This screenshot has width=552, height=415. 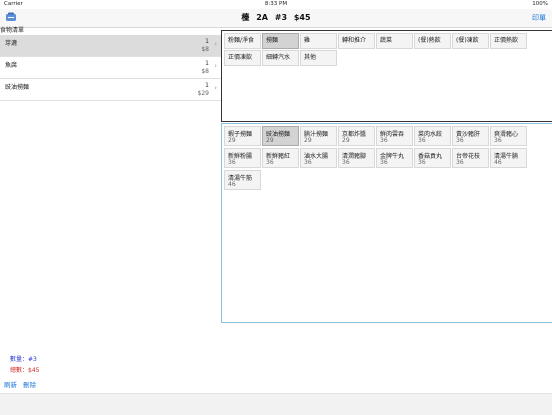 I want to click on menu-item-button: 清湯牛筋 46, so click(x=242, y=180).